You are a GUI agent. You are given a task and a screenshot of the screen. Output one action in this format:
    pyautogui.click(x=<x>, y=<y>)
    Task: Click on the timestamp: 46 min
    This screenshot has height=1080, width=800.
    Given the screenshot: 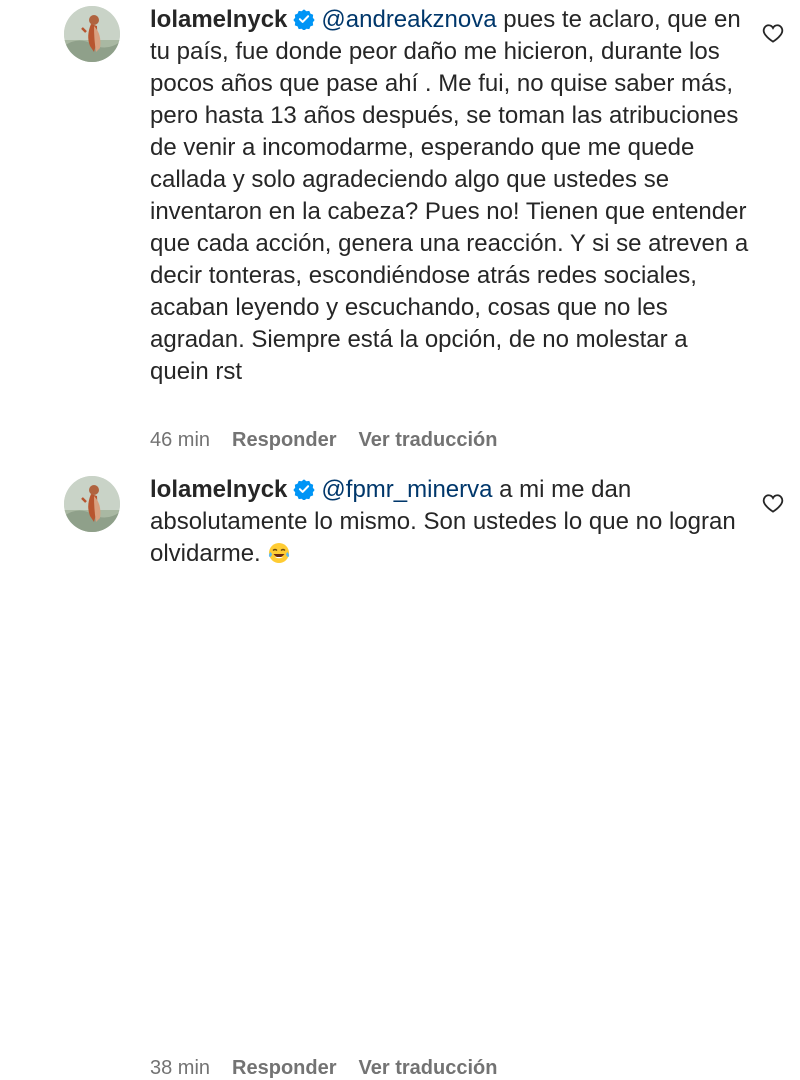 What is the action you would take?
    pyautogui.click(x=180, y=440)
    